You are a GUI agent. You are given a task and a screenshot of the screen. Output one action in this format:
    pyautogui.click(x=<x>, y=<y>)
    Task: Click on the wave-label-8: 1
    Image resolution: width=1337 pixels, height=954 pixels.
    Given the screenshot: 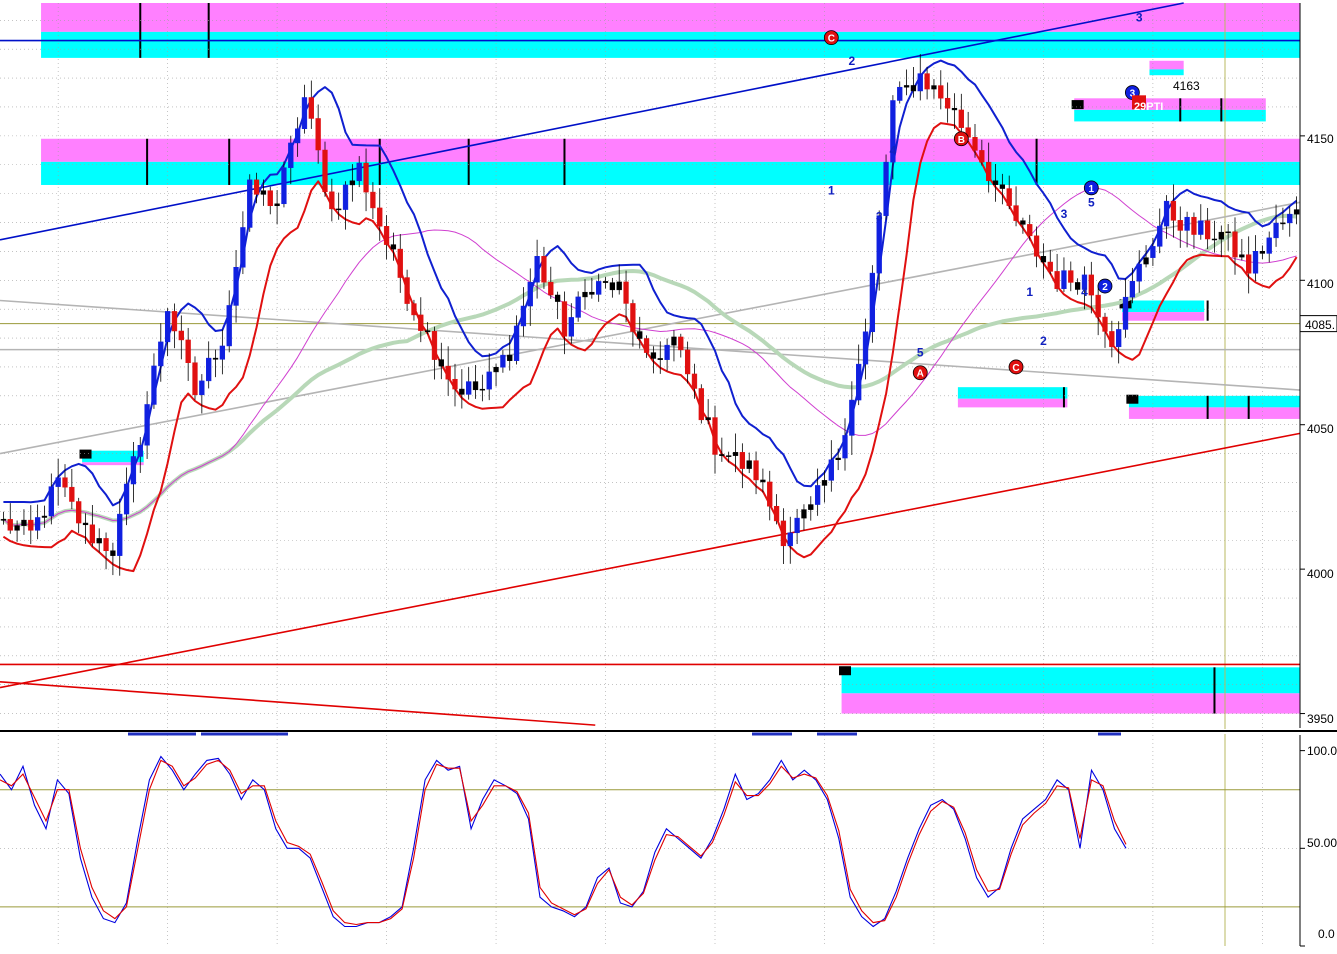 What is the action you would take?
    pyautogui.click(x=1029, y=292)
    